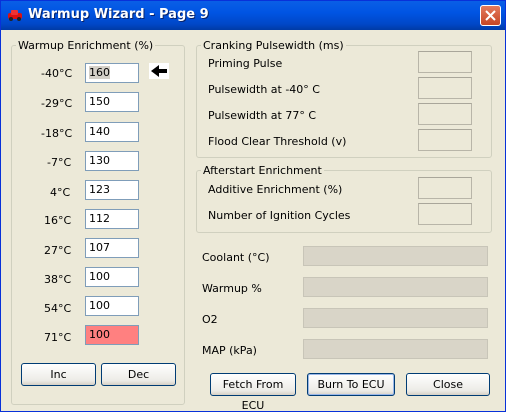 The width and height of the screenshot is (506, 416). What do you see at coordinates (275, 189) in the screenshot?
I see `additive-enrichment-label: Additive Enrichment (%)` at bounding box center [275, 189].